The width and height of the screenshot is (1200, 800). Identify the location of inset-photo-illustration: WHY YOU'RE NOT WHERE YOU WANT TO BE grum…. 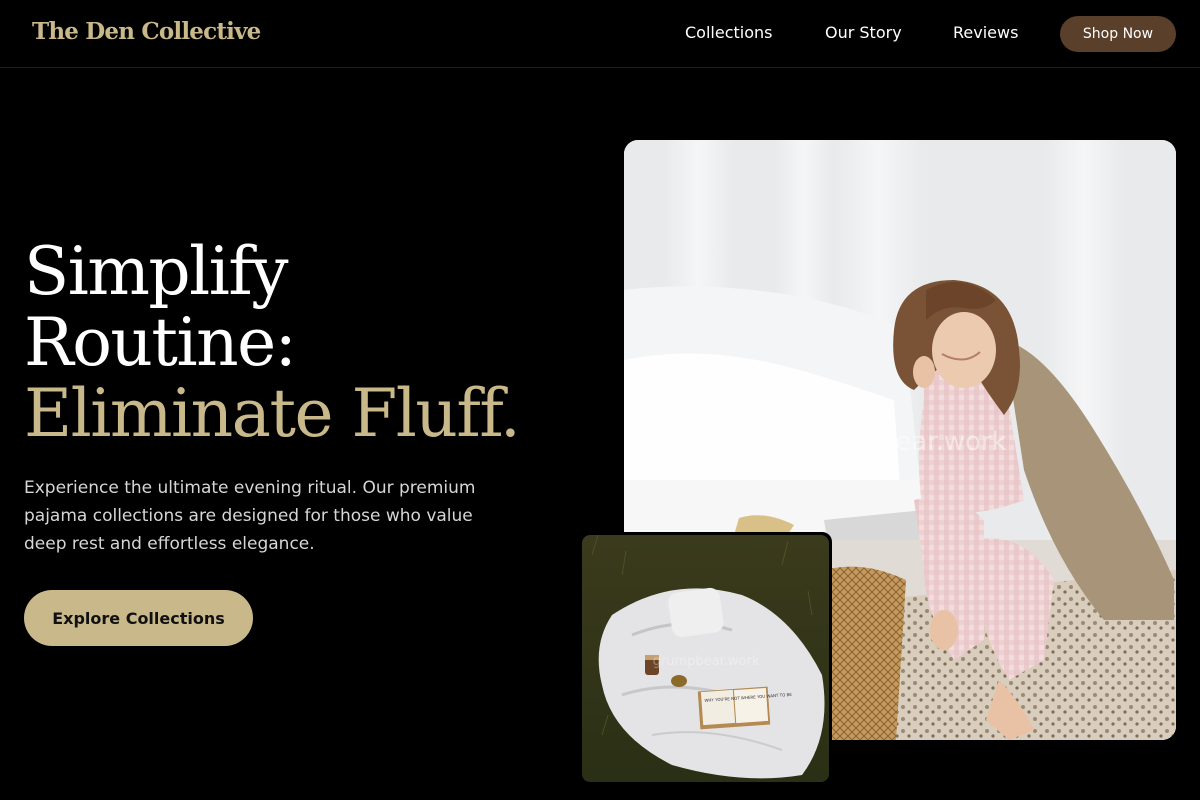
(705, 658).